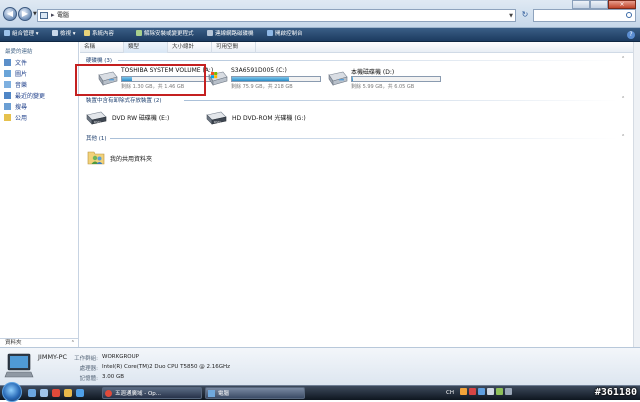 This screenshot has height=402, width=640. I want to click on ie-icon, so click(80, 393).